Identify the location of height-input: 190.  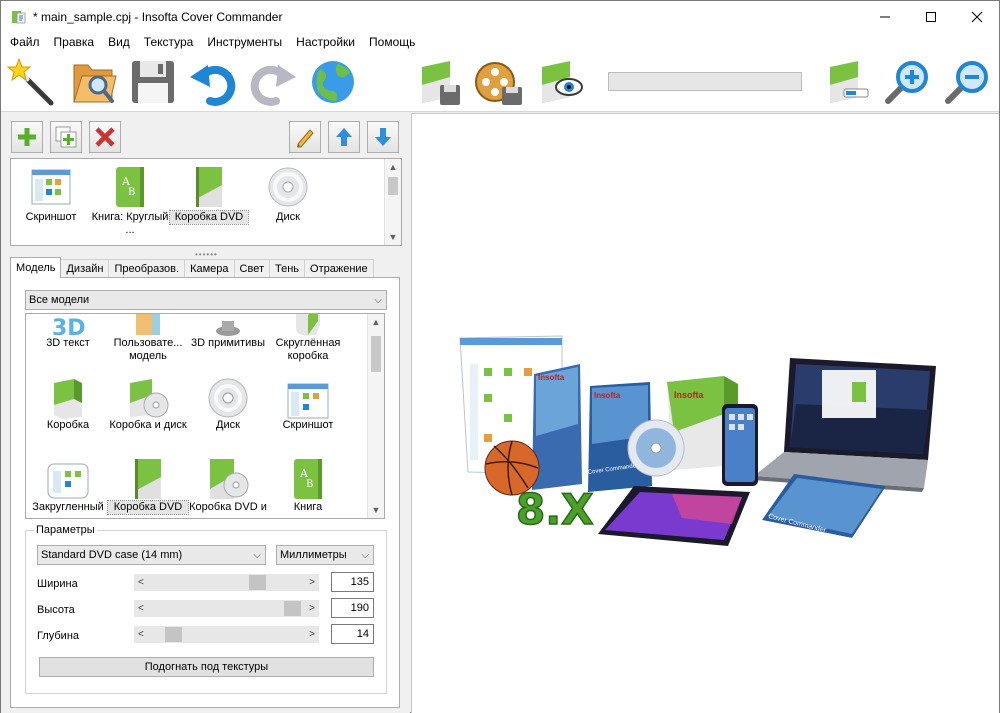
(352, 608).